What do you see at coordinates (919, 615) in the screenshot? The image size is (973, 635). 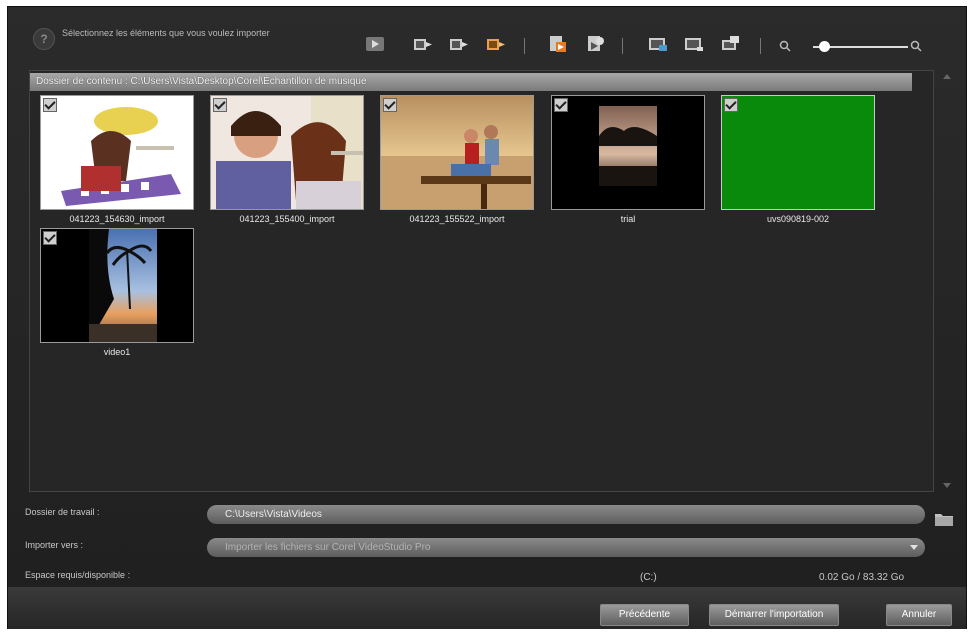 I see `cancel-button: Annuler` at bounding box center [919, 615].